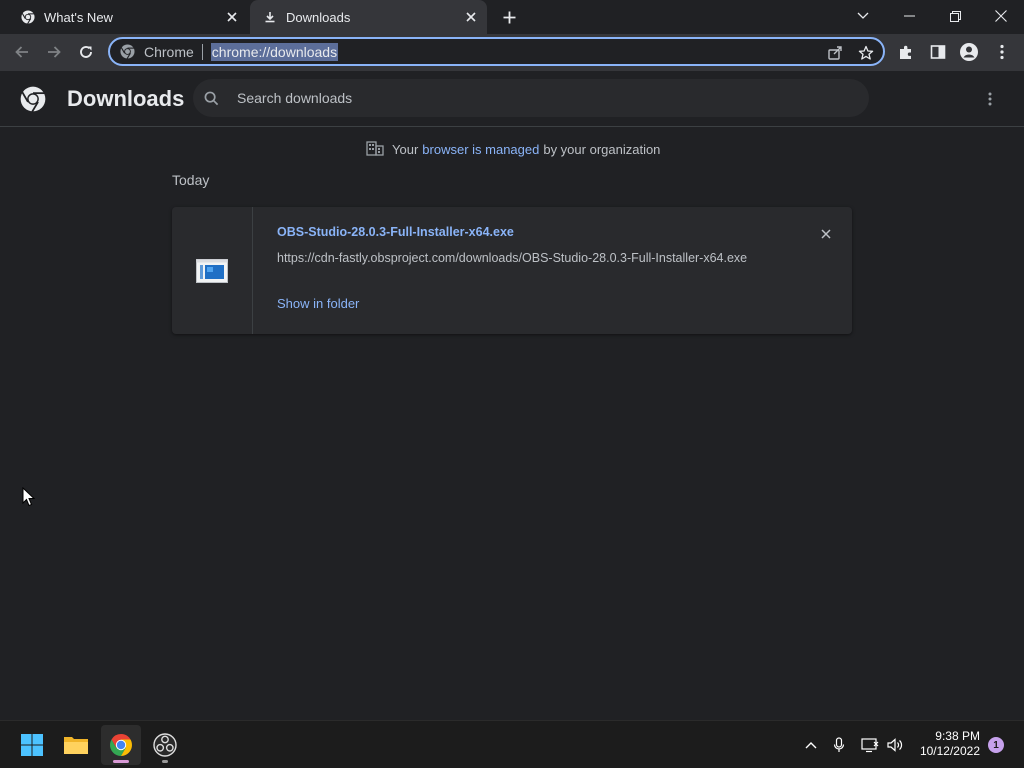  I want to click on notification-badge: 1, so click(996, 745).